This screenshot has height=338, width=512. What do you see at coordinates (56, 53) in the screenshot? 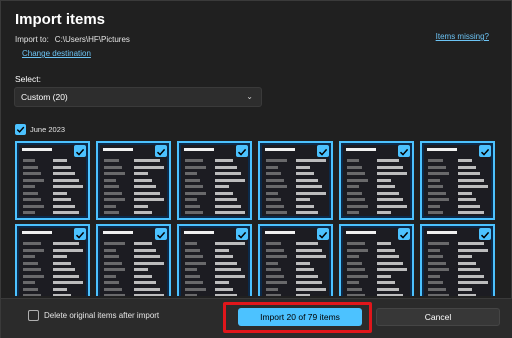
I see `change-destination-link: Change destination` at bounding box center [56, 53].